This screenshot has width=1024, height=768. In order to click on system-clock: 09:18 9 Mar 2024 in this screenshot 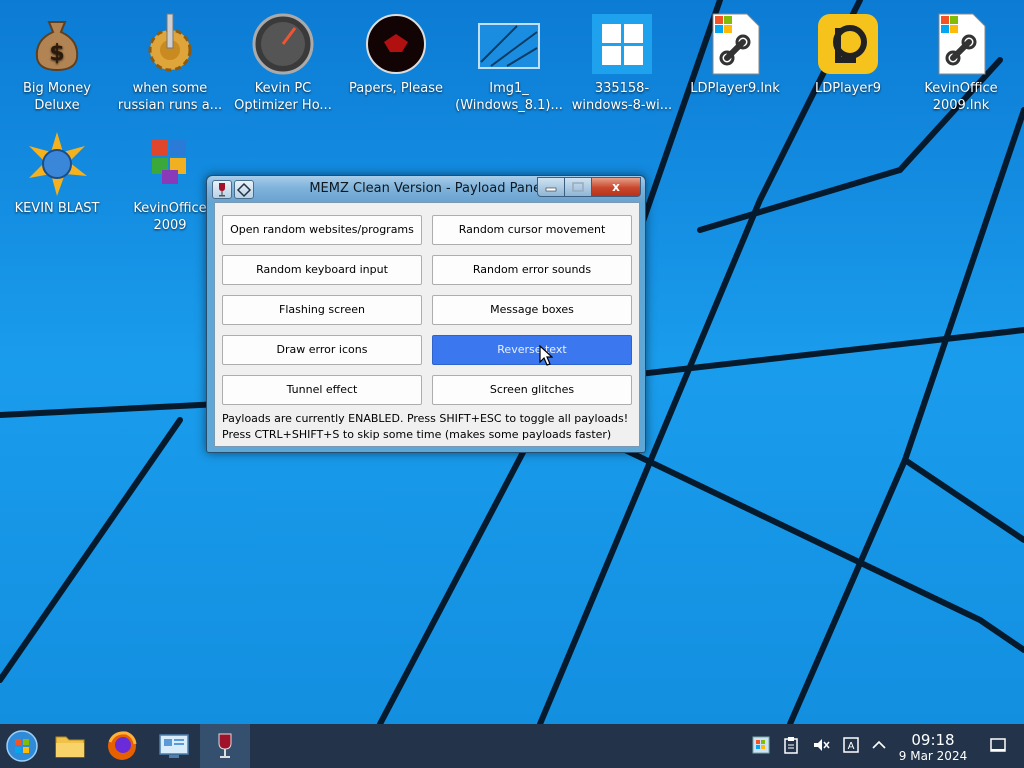, I will do `click(933, 747)`.